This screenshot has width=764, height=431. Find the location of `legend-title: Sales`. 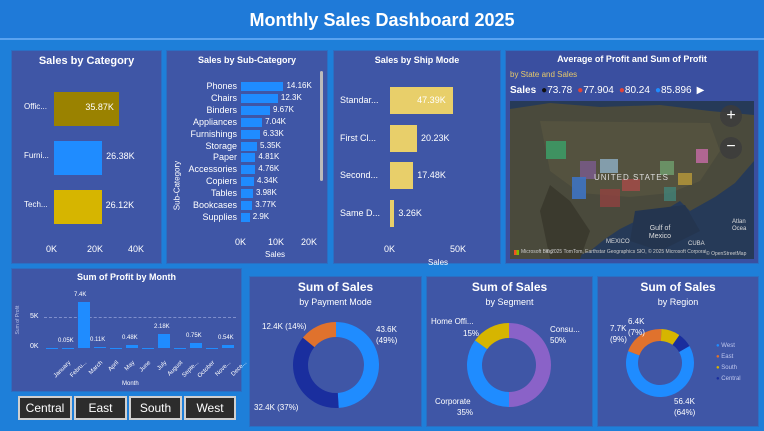

legend-title: Sales is located at coordinates (523, 90).